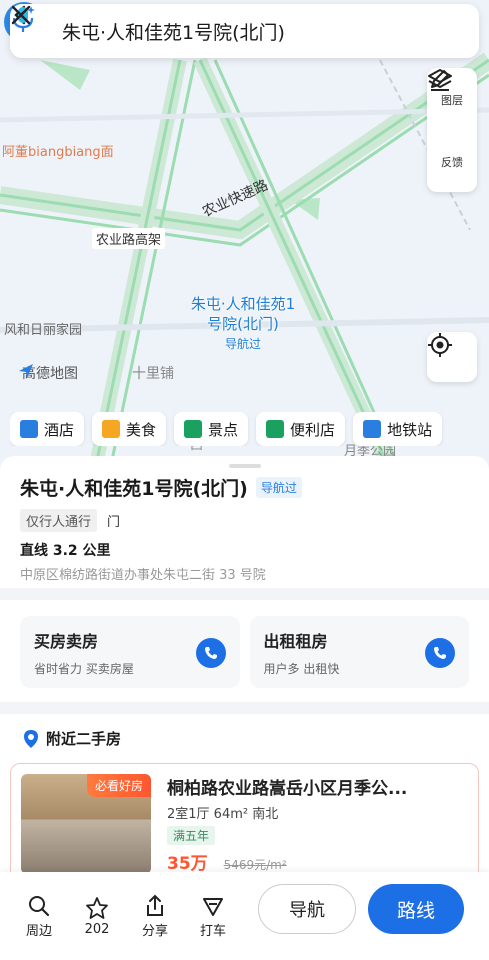 The width and height of the screenshot is (489, 960). What do you see at coordinates (244, 573) in the screenshot?
I see `place-address: 中原区棉纺路街道办事处朱屯二街 33 号院` at bounding box center [244, 573].